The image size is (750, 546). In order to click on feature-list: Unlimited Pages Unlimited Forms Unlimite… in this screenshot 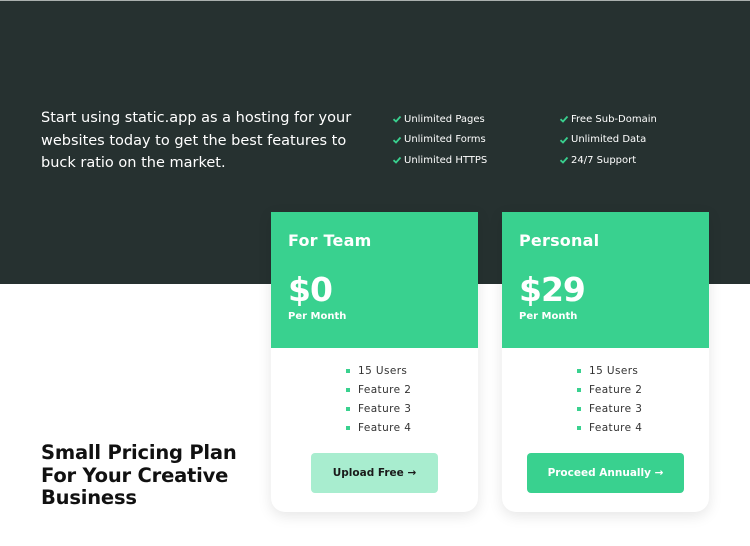, I will do `click(542, 144)`.